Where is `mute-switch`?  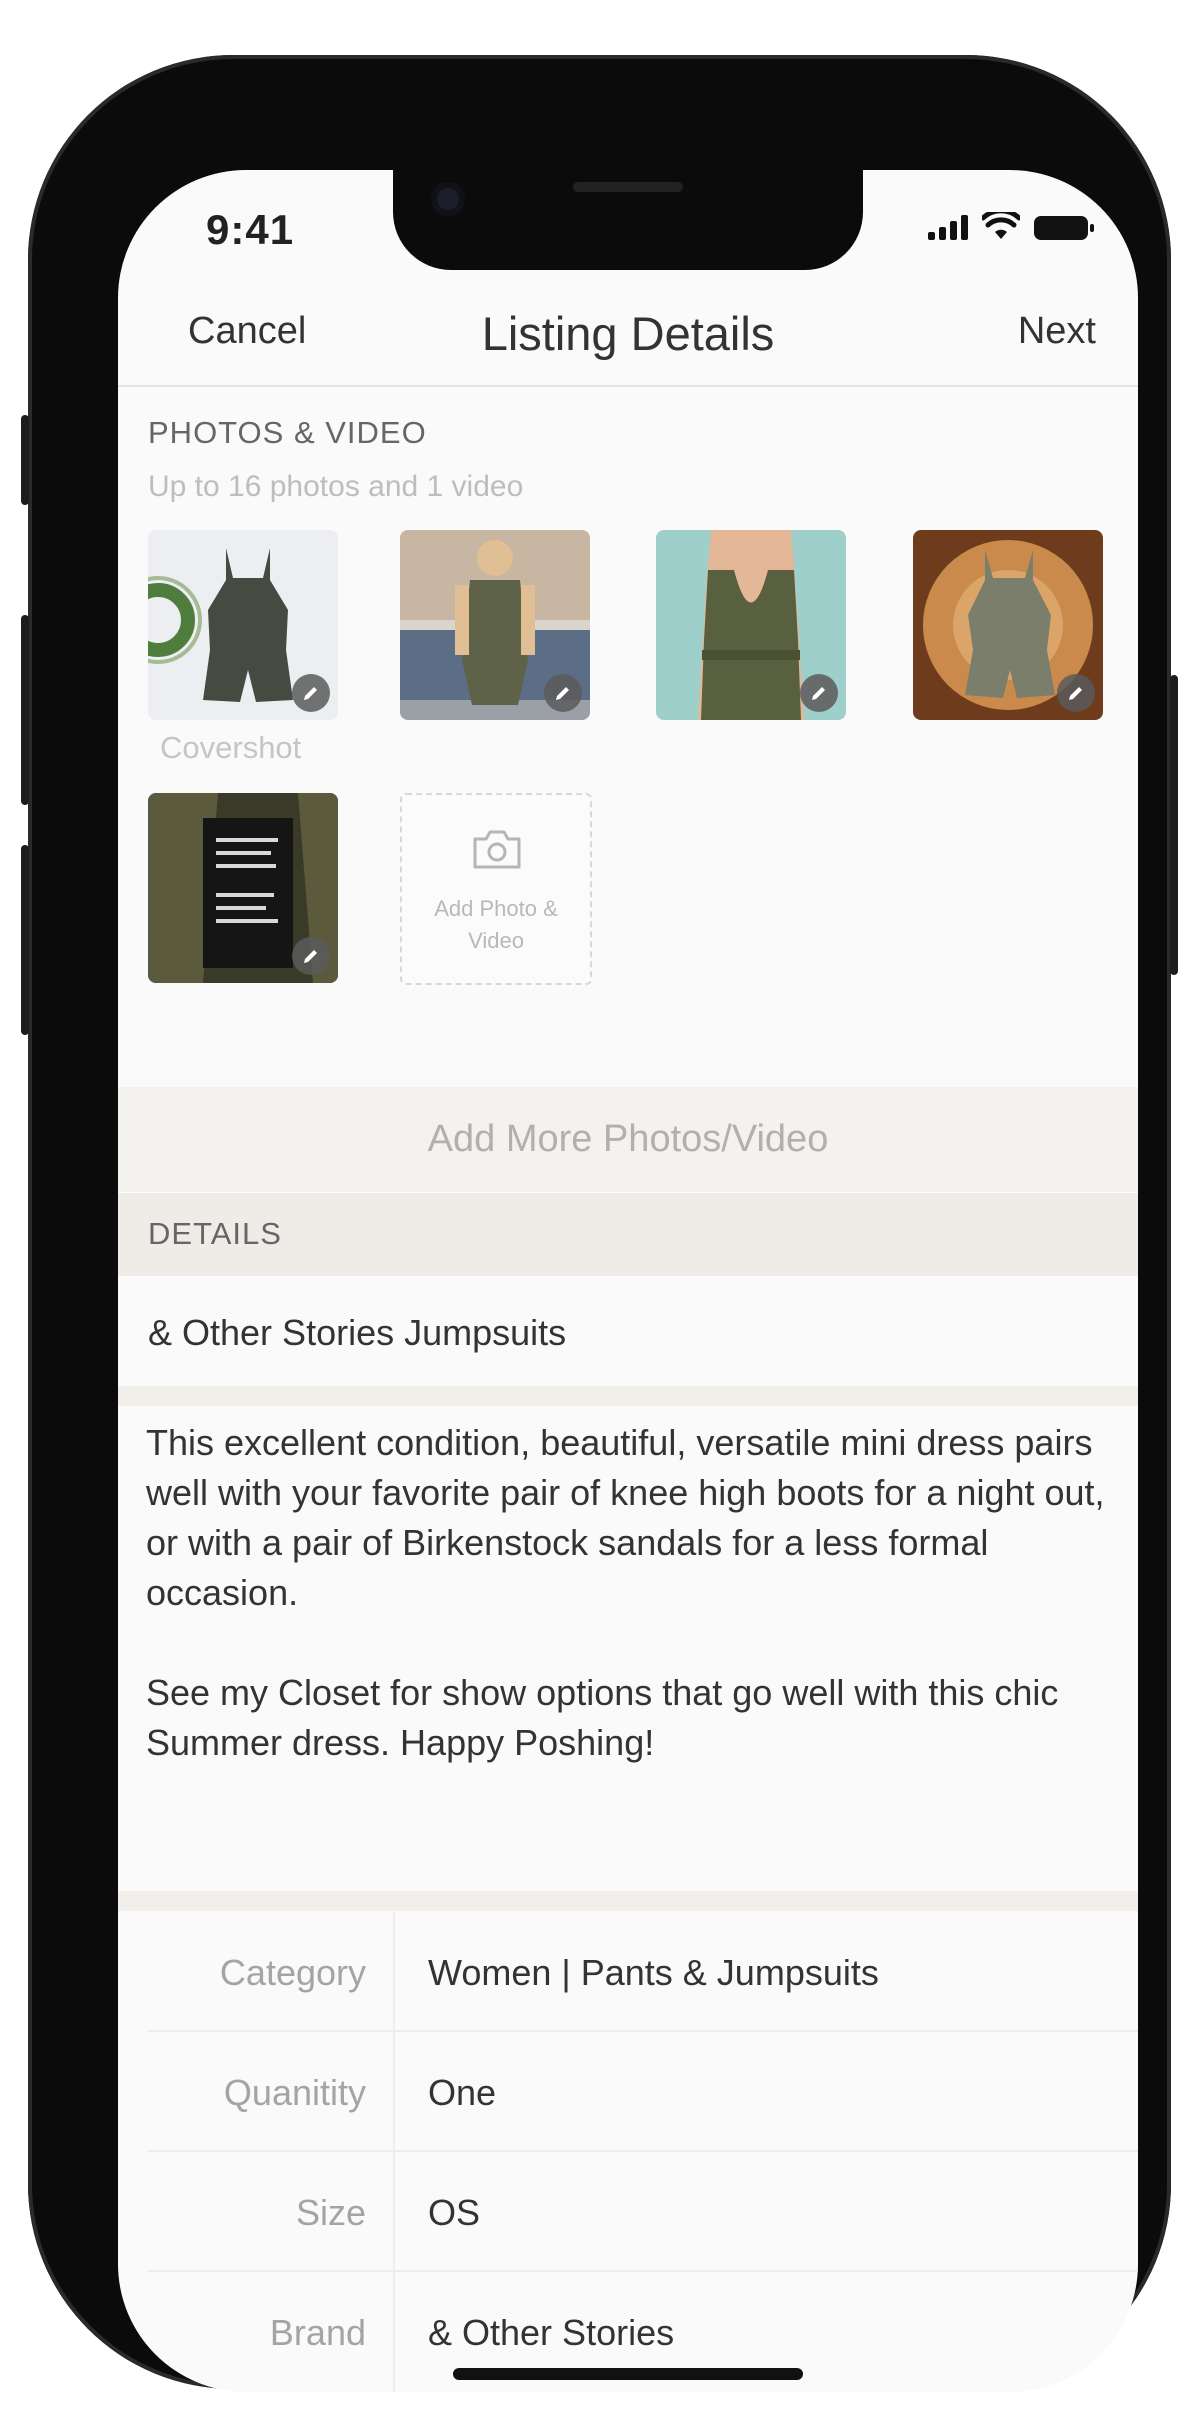
mute-switch is located at coordinates (25, 460).